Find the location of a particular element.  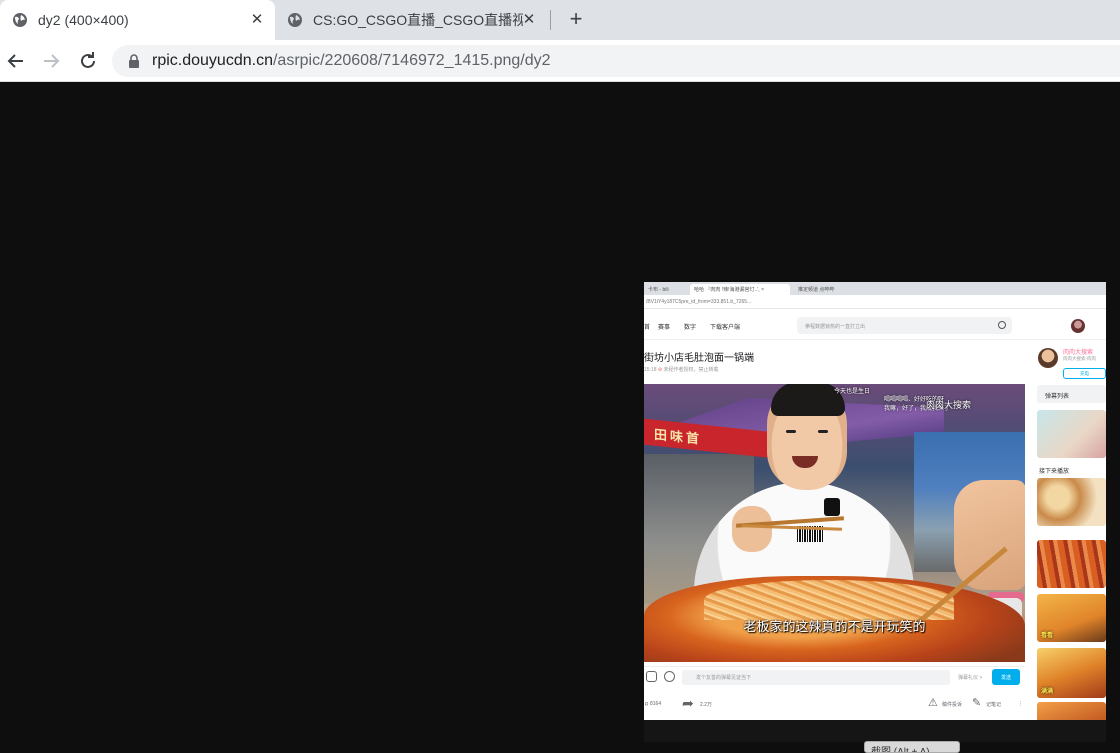

screenshot-tooltip: 截图 (Alt + A) is located at coordinates (912, 747).